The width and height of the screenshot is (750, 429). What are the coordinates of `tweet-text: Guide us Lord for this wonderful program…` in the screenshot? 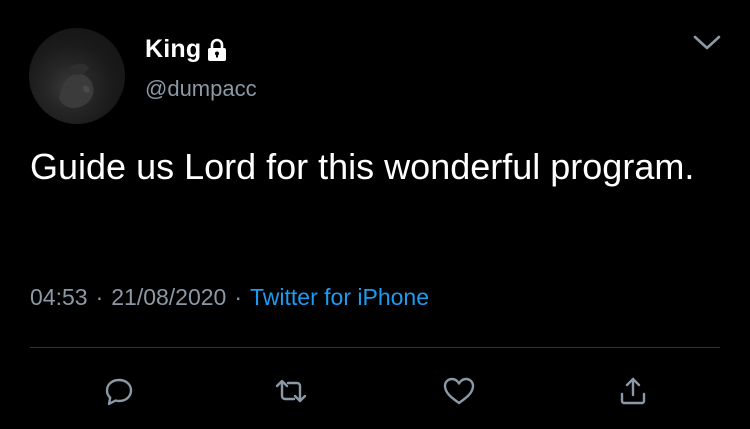 It's located at (362, 166).